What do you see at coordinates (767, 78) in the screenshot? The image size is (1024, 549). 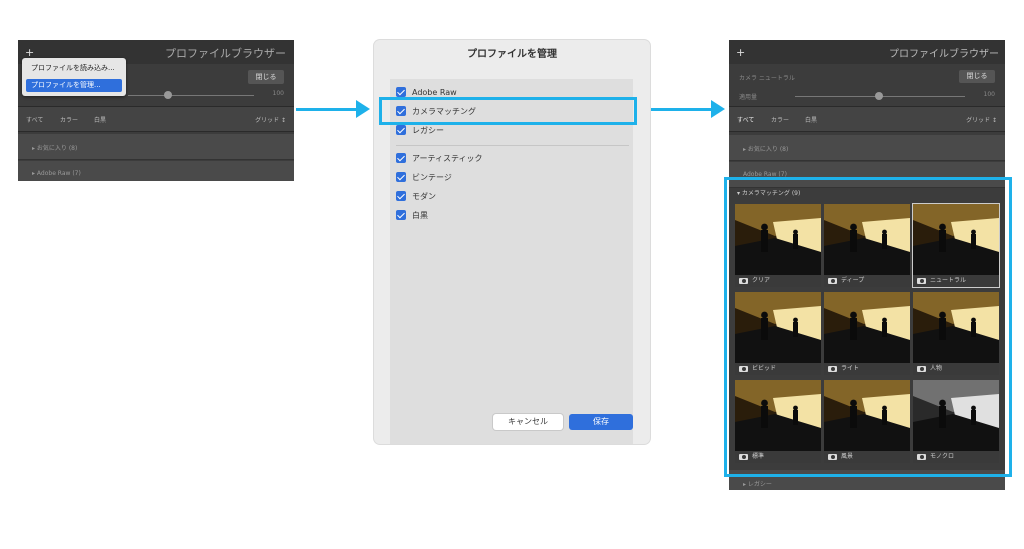 I see `current-profile-name: カメラ ニュートラル` at bounding box center [767, 78].